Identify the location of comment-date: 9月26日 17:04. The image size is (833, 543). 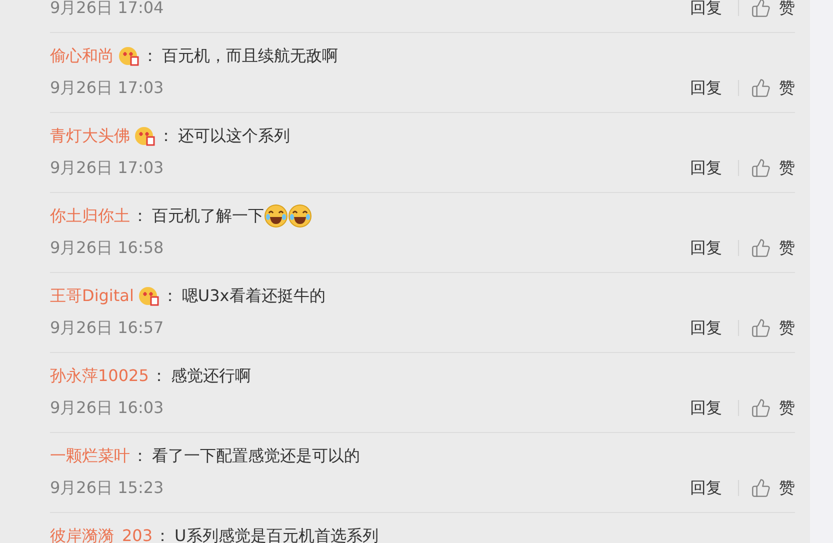
(107, 9).